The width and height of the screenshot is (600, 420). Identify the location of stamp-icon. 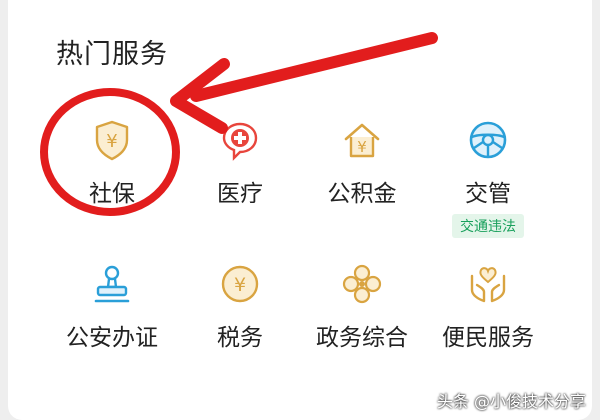
(112, 284).